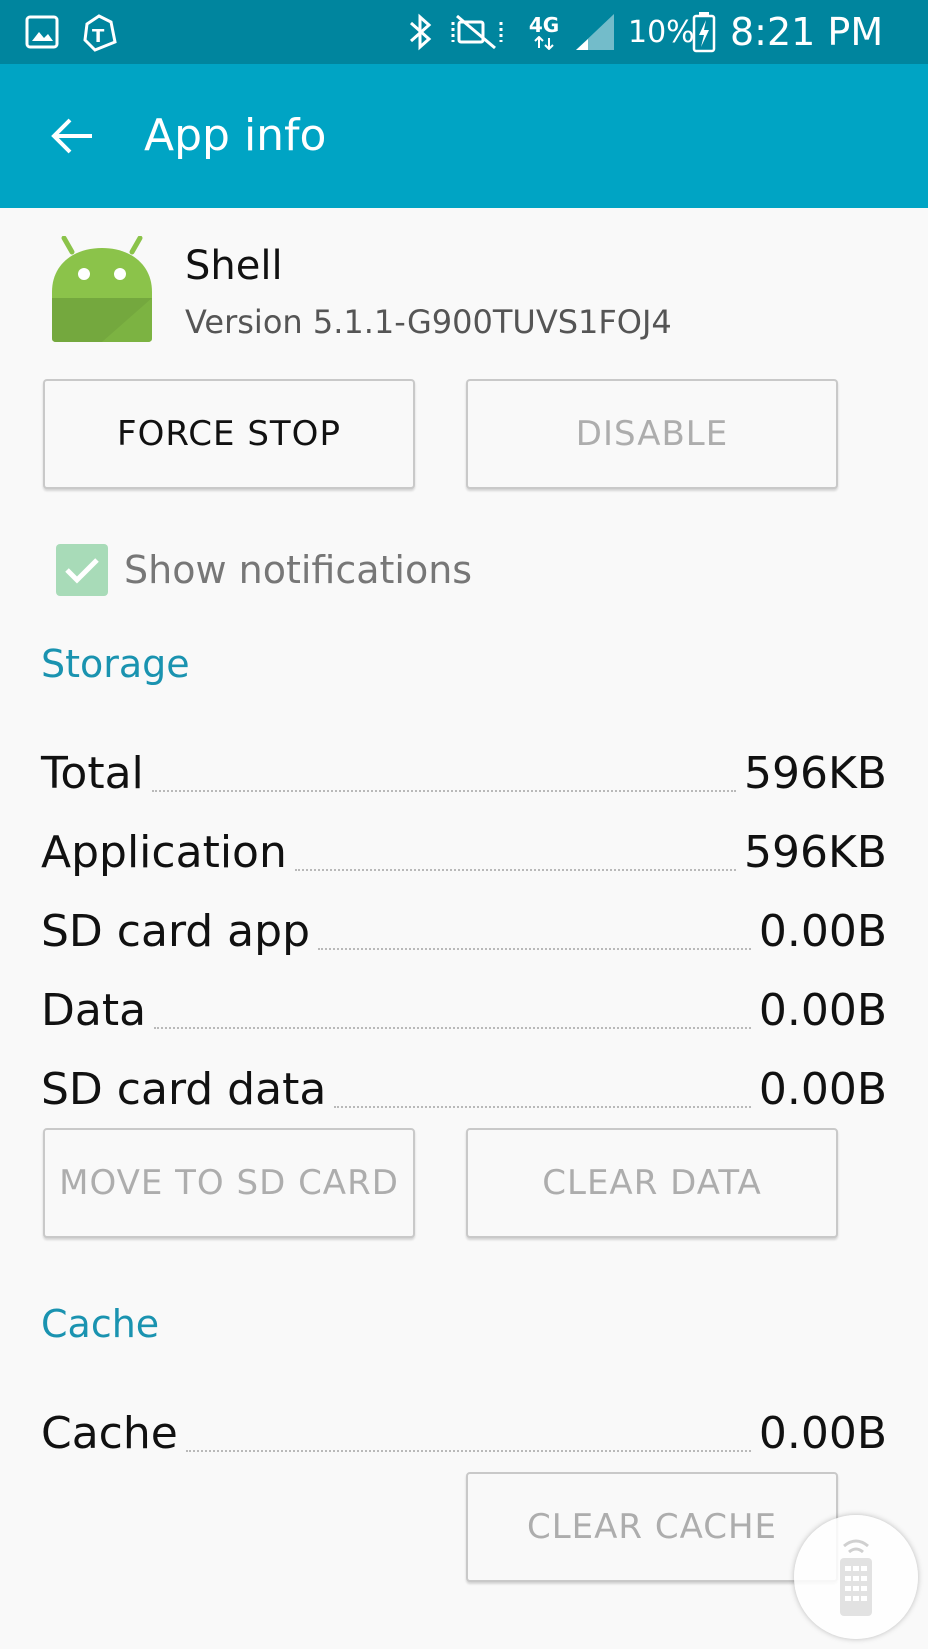  I want to click on status-bar: T 4G 10% 8:21 PM, so click(464, 32).